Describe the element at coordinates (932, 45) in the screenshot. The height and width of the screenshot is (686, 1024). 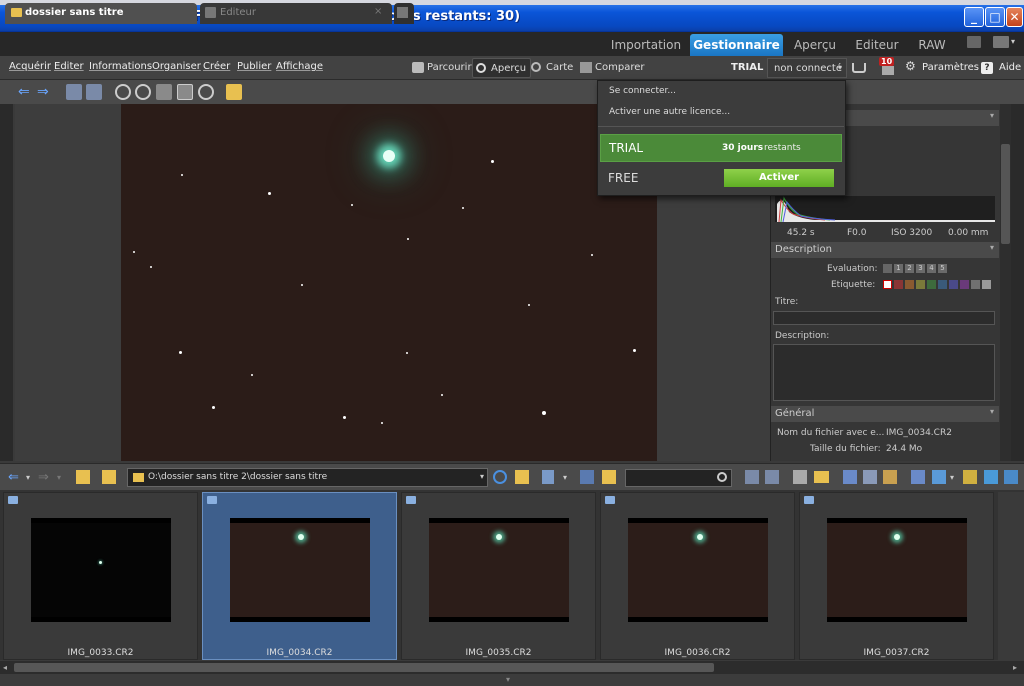
I see `mode-raw: RAW` at that location.